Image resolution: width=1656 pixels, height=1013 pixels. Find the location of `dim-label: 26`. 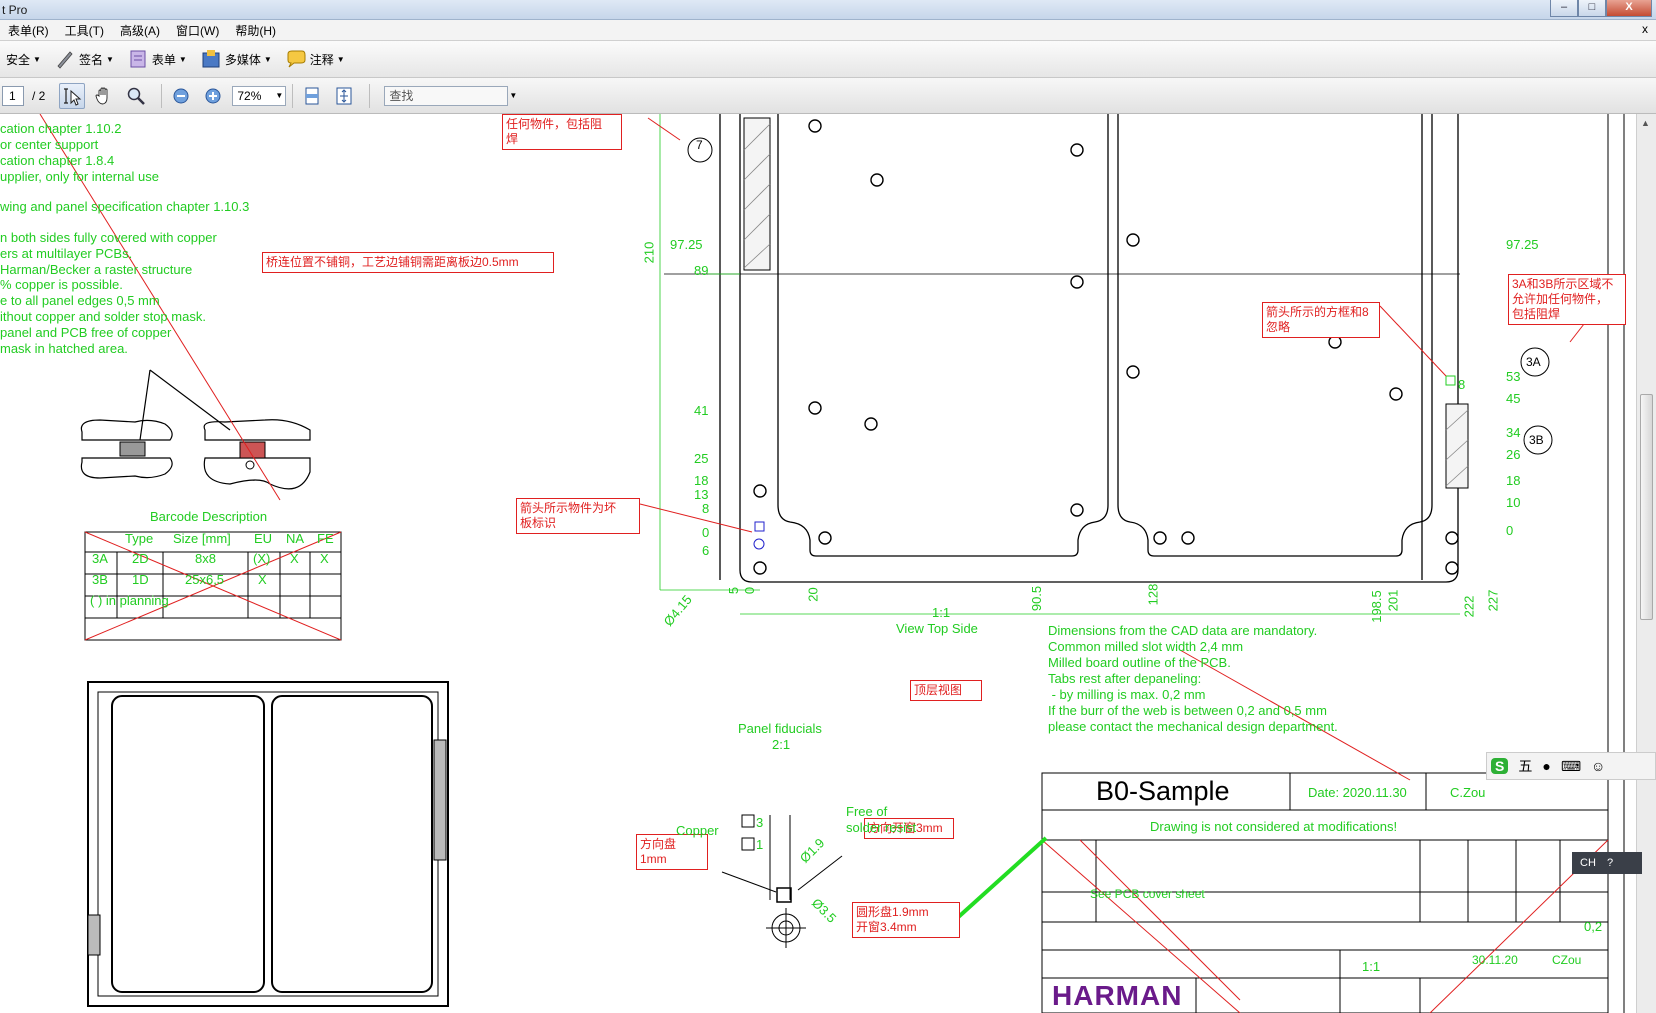

dim-label: 26 is located at coordinates (1513, 454).